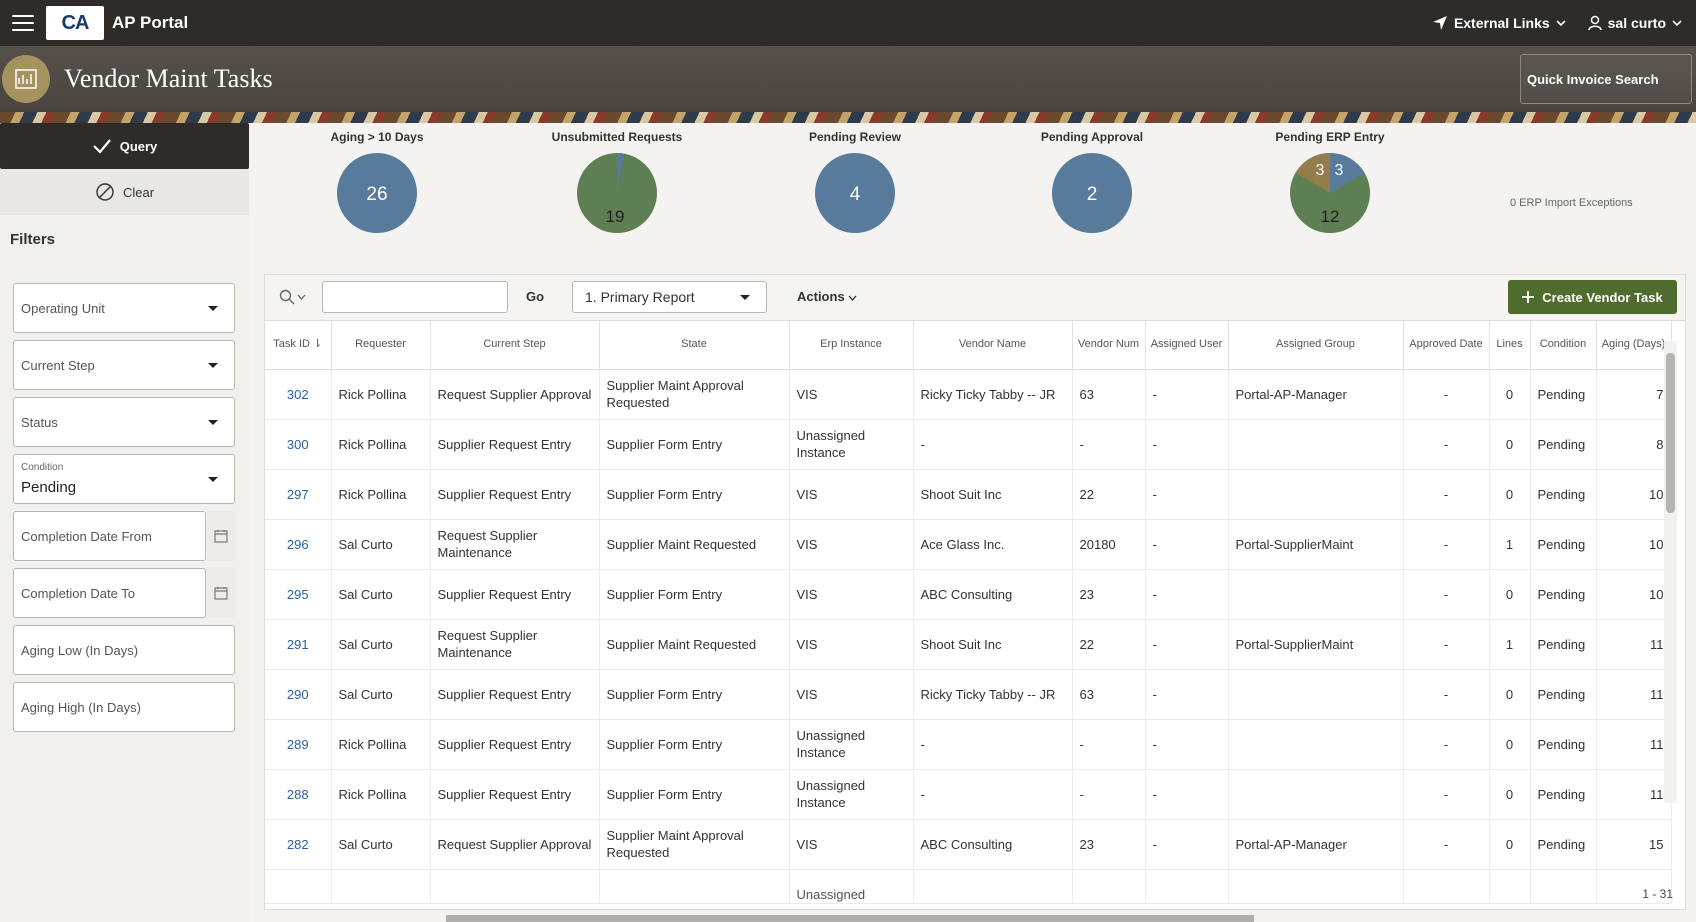 The image size is (1696, 922). I want to click on table-scrollbar, so click(1670, 572).